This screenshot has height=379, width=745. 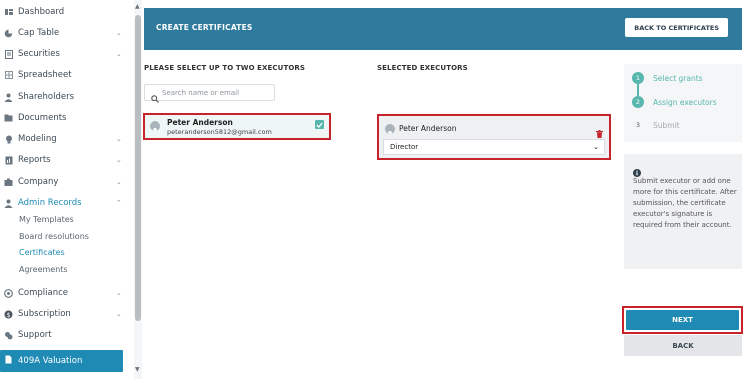 I want to click on search-icon, so click(x=155, y=97).